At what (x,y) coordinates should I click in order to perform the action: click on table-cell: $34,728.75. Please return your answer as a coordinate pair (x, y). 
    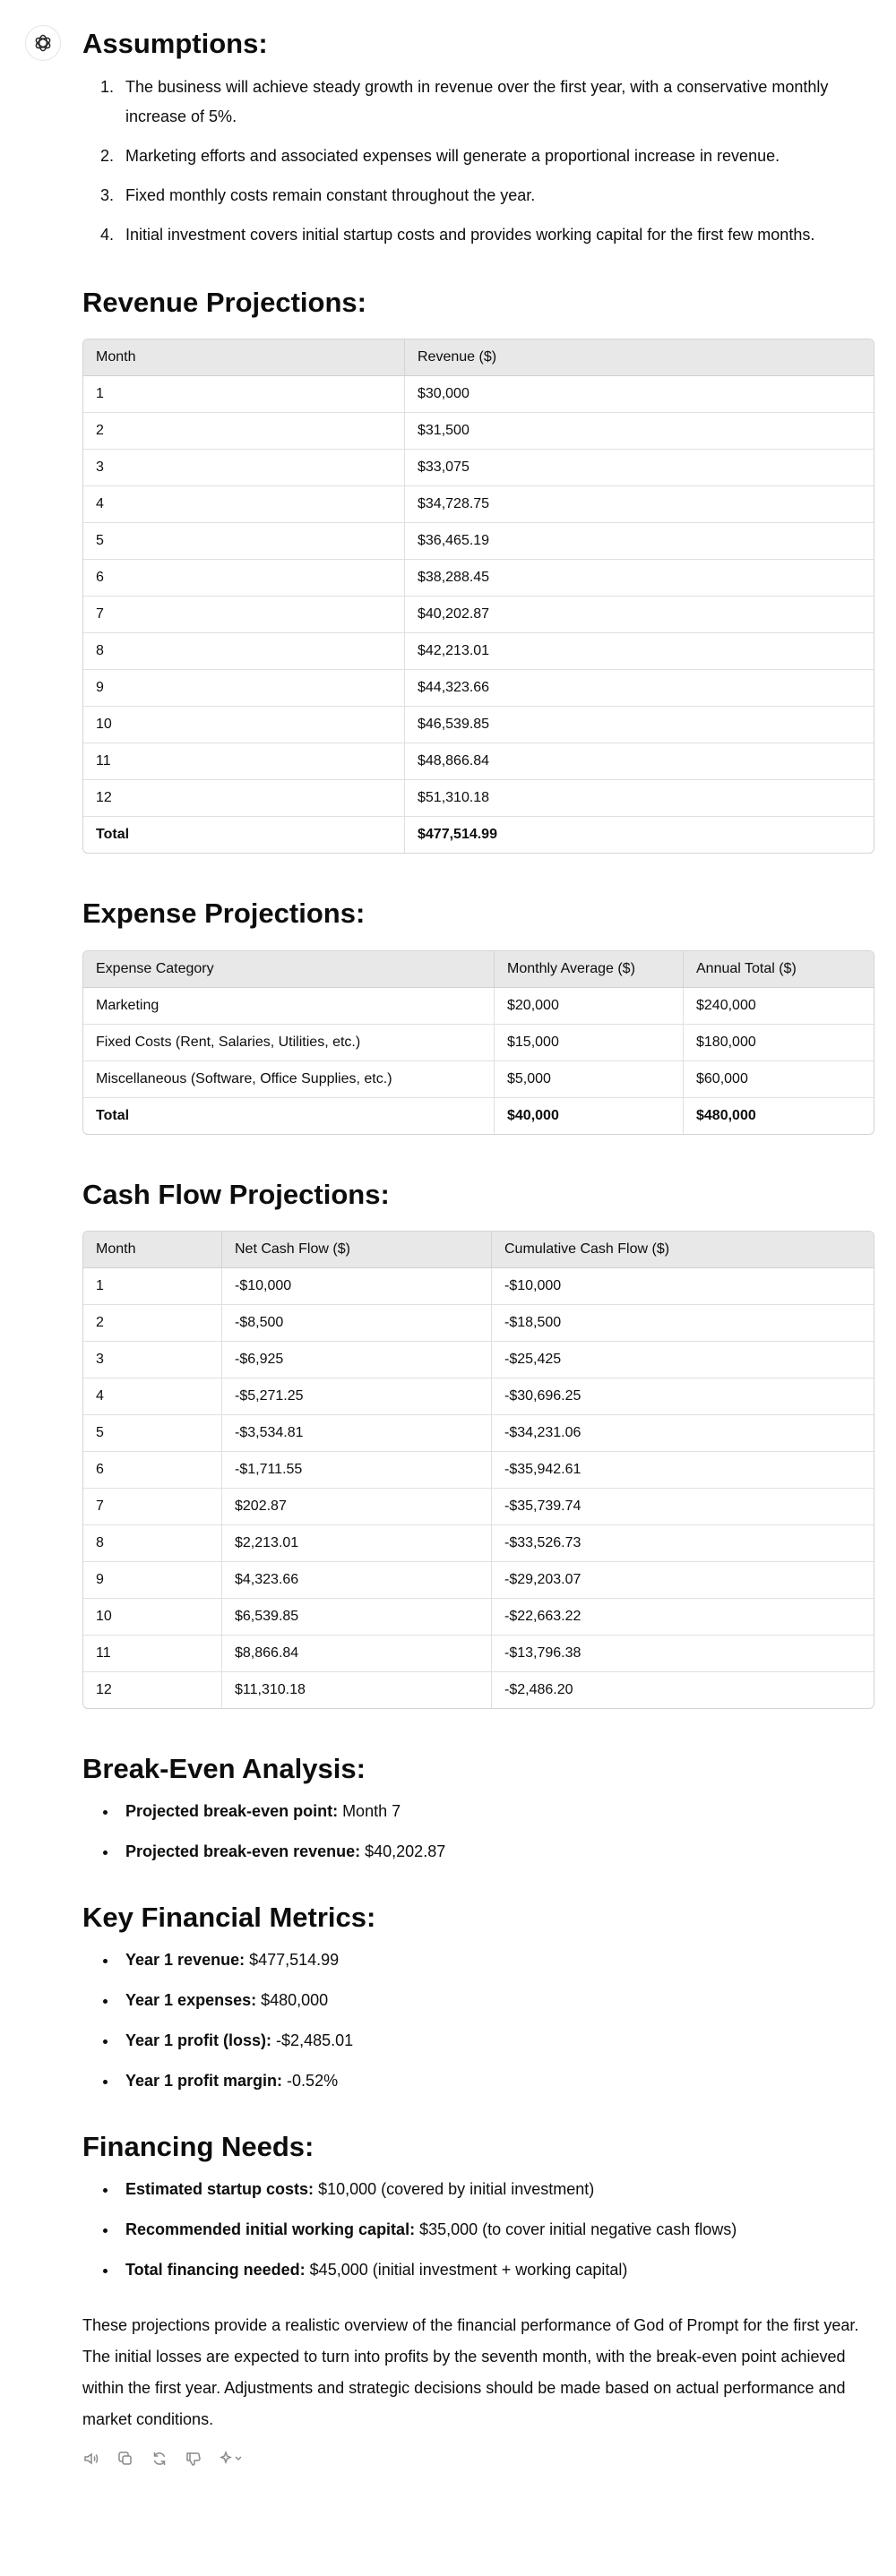
    Looking at the image, I should click on (639, 505).